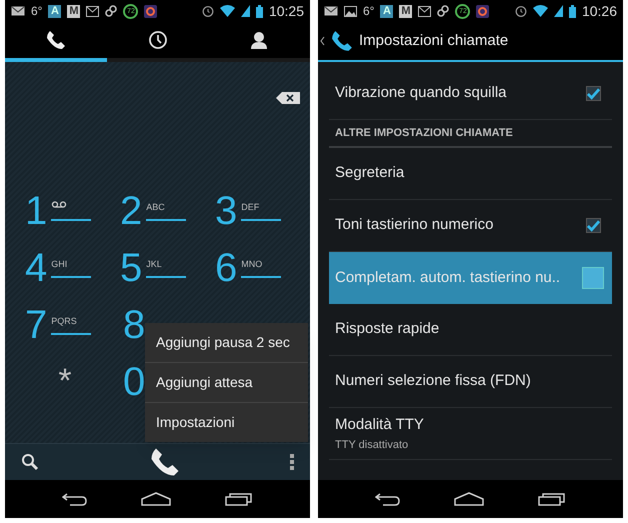 Image resolution: width=628 pixels, height=523 pixels. What do you see at coordinates (369, 173) in the screenshot?
I see `setting-label: Segreteria` at bounding box center [369, 173].